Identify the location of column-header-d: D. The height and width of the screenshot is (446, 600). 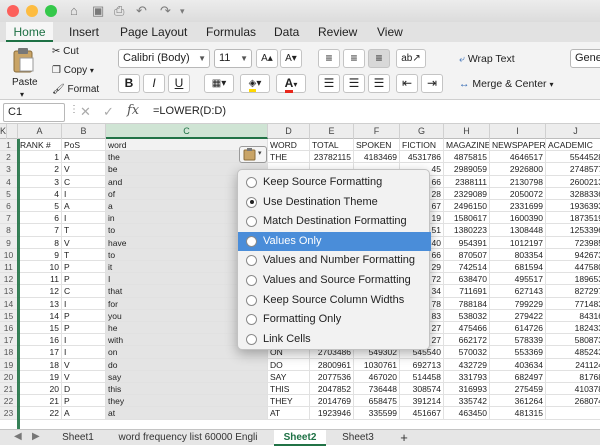
(289, 131).